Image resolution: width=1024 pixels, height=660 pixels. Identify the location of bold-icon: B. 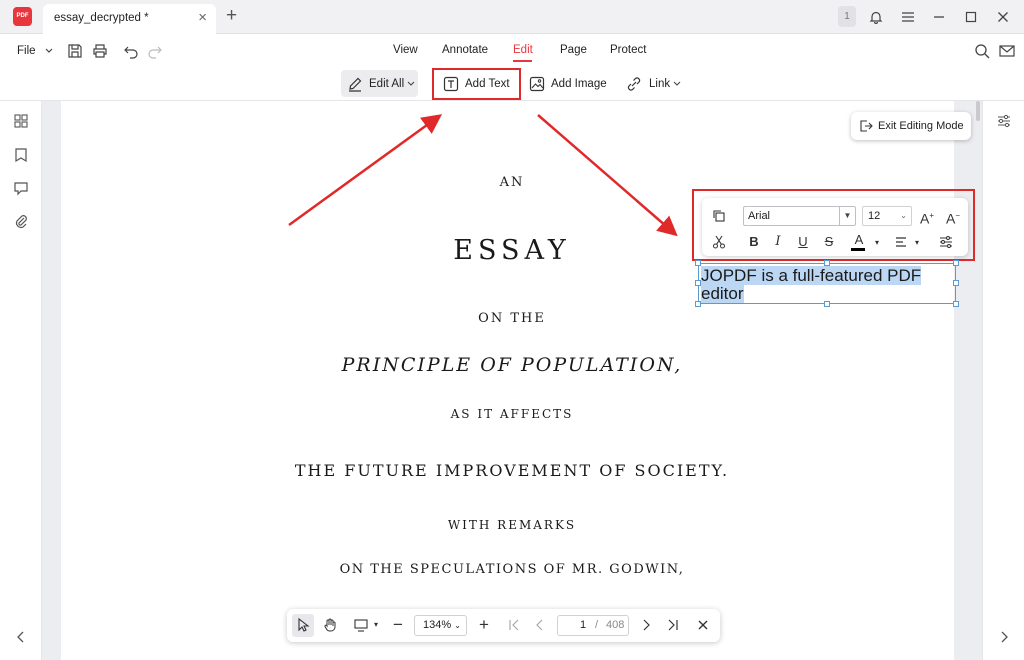
(754, 242).